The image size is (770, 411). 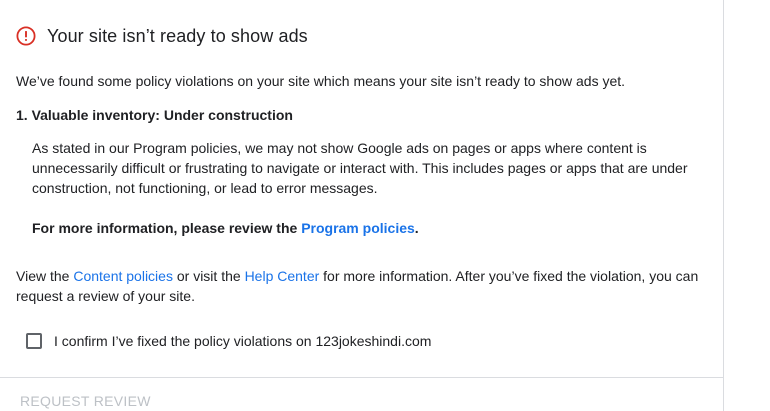 I want to click on actions-divider, so click(x=361, y=377).